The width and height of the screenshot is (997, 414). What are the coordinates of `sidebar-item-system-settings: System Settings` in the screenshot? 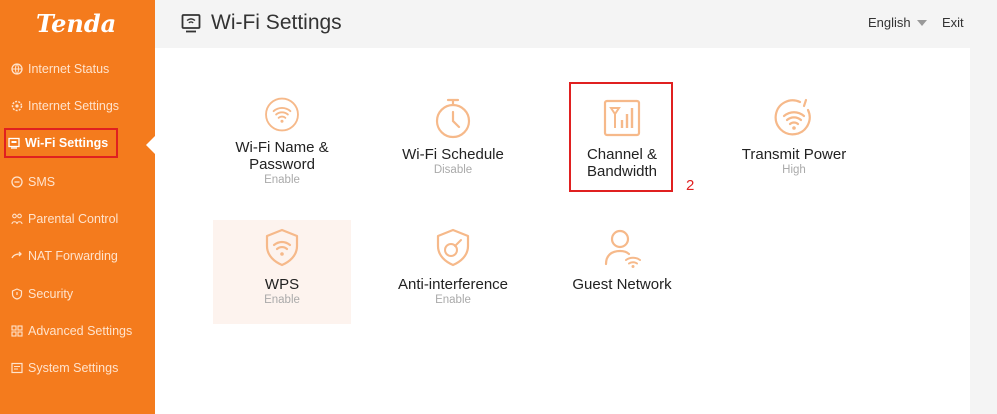 It's located at (63, 368).